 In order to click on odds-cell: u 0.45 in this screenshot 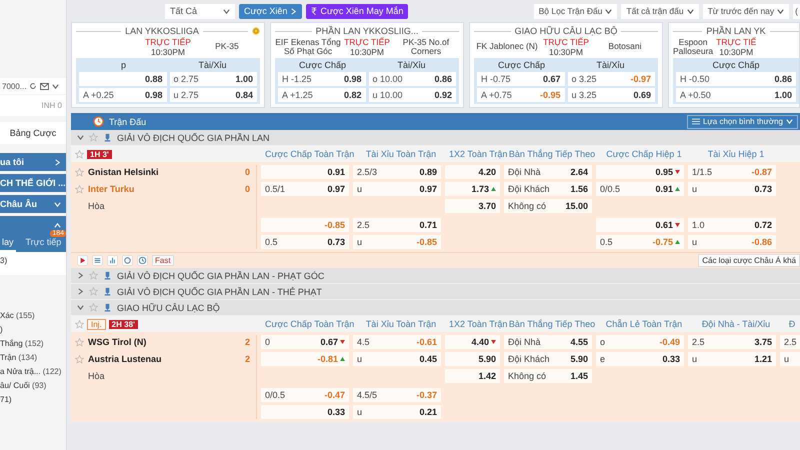, I will do `click(397, 359)`.